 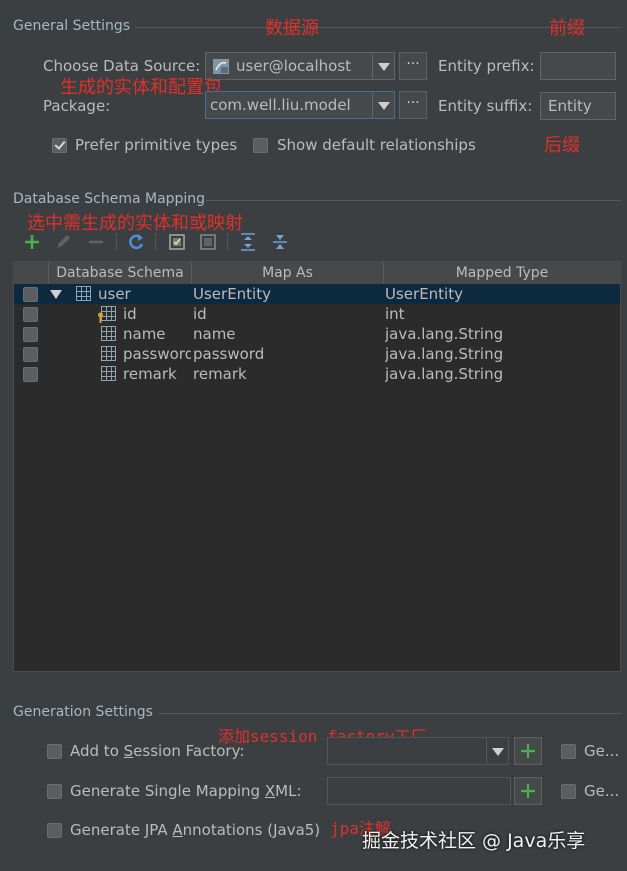 I want to click on data-source-browse-button: ···, so click(x=413, y=66).